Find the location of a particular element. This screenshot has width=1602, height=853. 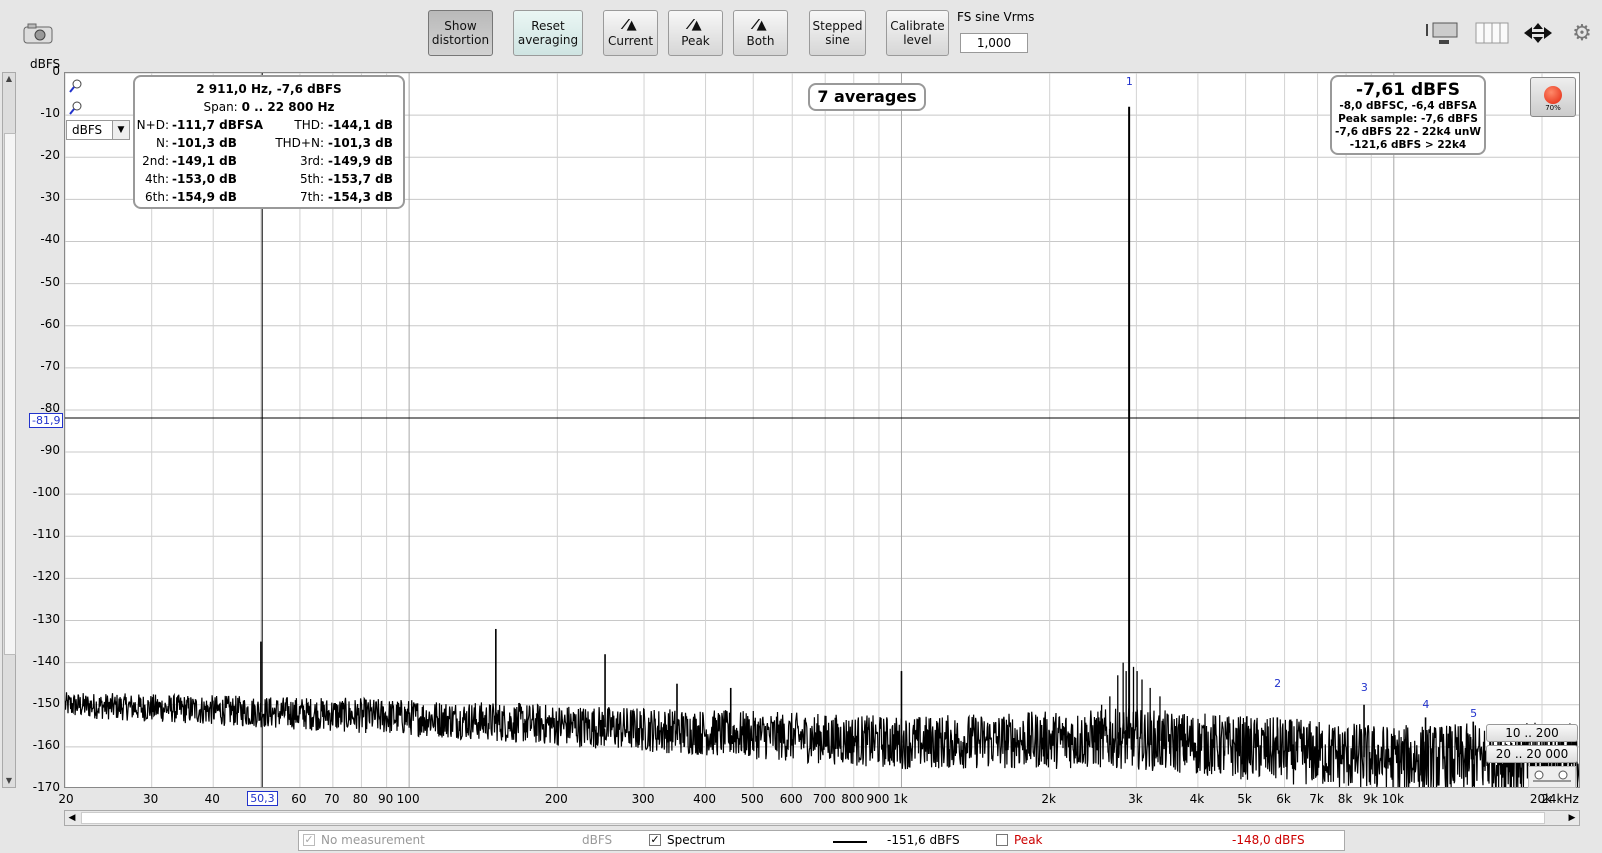

info-label: THD: is located at coordinates (309, 125).